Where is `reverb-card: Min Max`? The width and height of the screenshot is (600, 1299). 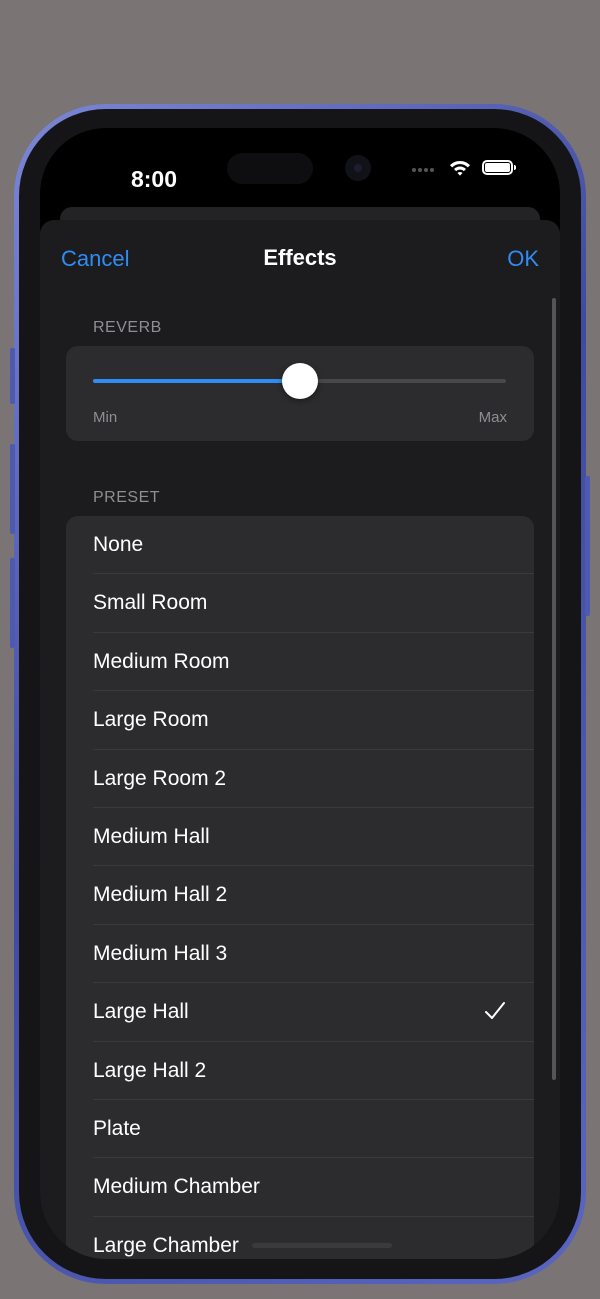 reverb-card: Min Max is located at coordinates (300, 393).